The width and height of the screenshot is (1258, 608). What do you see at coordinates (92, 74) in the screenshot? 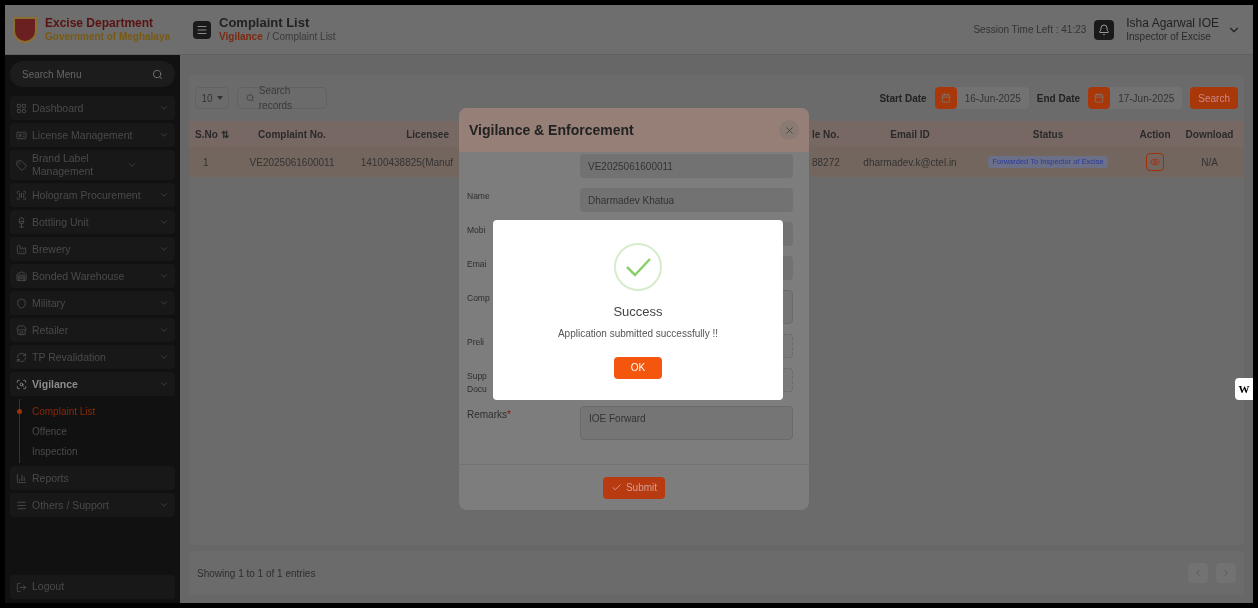
I see `search-menu-field: Search Menu` at bounding box center [92, 74].